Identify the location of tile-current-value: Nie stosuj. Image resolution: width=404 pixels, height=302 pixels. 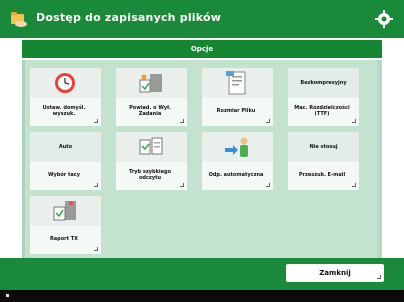
(323, 147).